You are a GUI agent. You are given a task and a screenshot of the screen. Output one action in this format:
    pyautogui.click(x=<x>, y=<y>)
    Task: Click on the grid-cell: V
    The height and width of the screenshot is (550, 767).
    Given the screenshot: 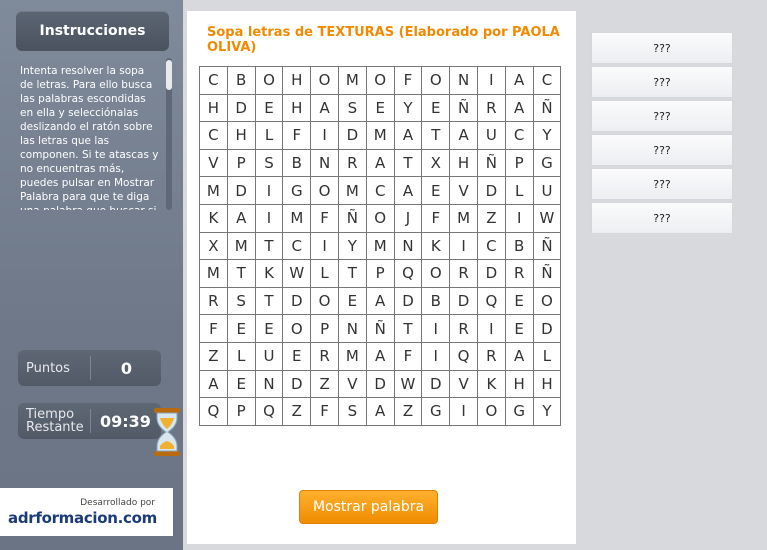 What is the action you would take?
    pyautogui.click(x=463, y=384)
    